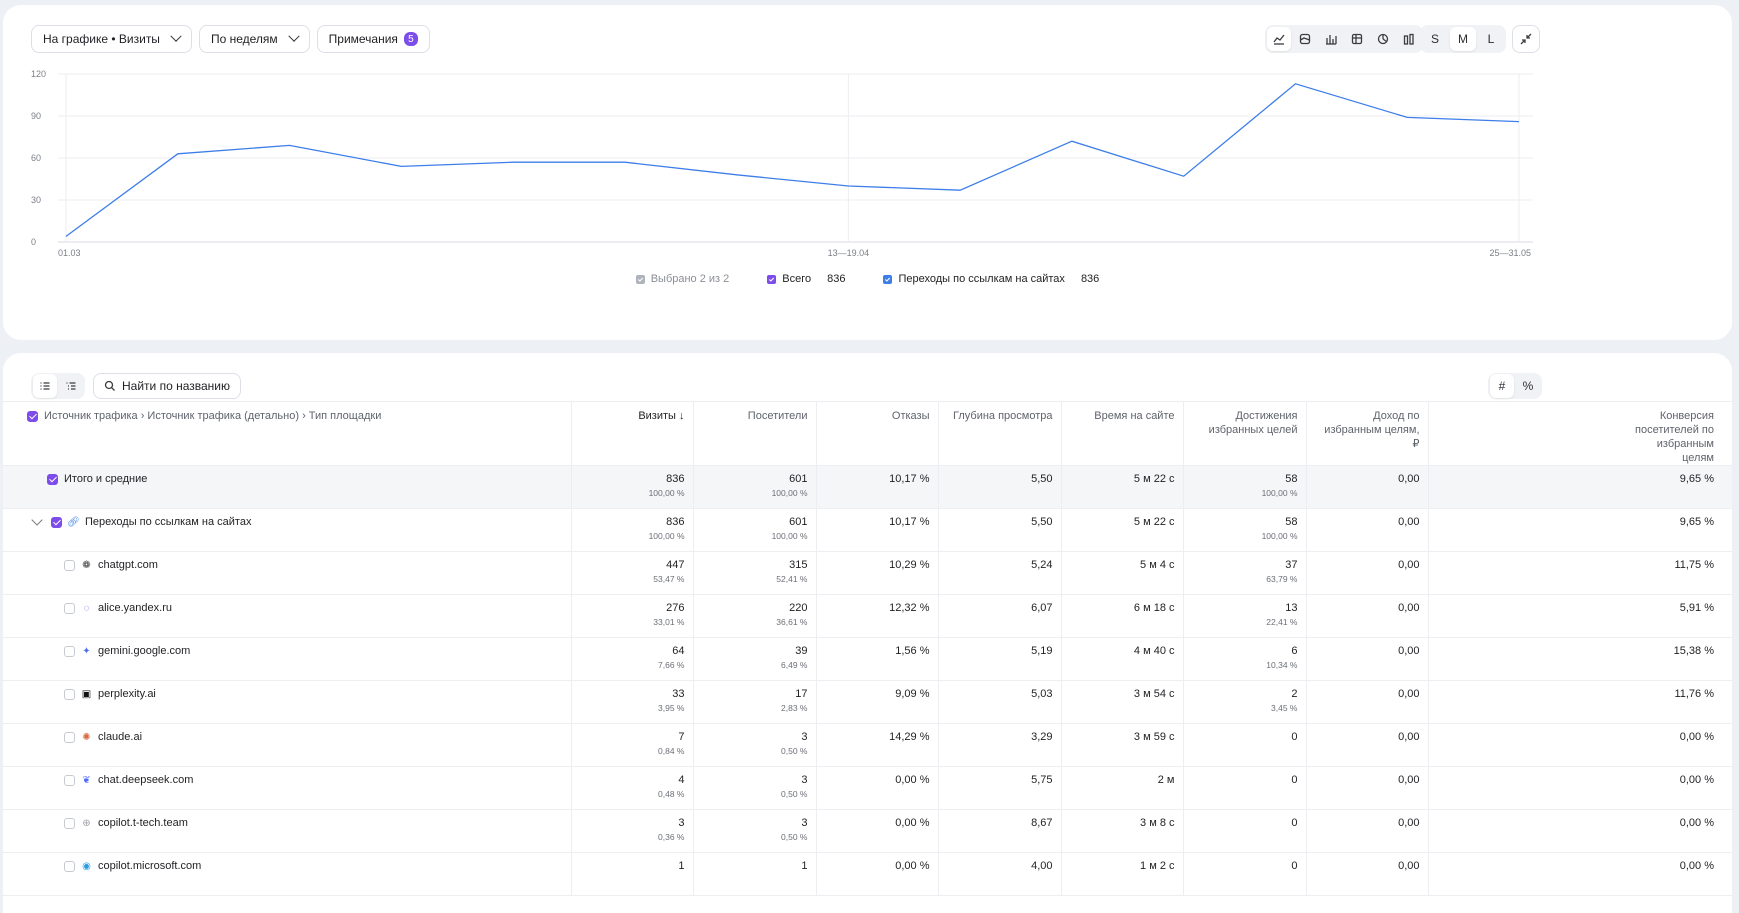  I want to click on collapse-chart-button, so click(1526, 39).